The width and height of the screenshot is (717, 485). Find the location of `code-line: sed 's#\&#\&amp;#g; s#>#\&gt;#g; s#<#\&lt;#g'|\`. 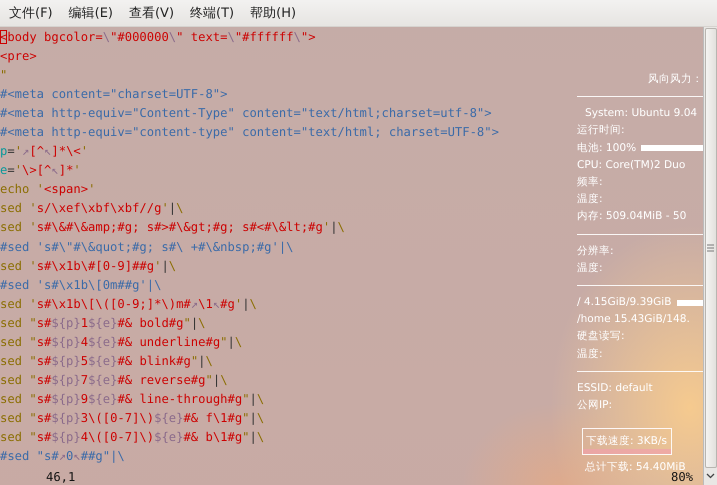

code-line: sed 's#\&#\&amp;#g; s#>#\&gt;#g; s#<#\&lt;#g'|\ is located at coordinates (172, 227).